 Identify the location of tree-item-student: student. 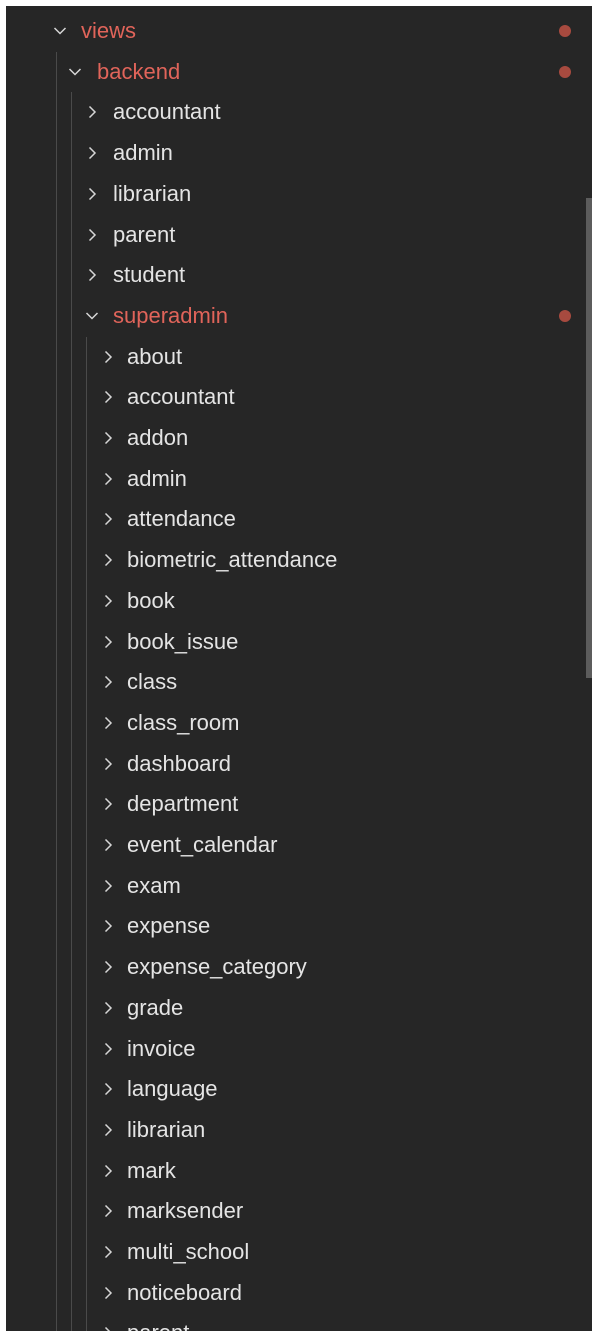
(291, 275).